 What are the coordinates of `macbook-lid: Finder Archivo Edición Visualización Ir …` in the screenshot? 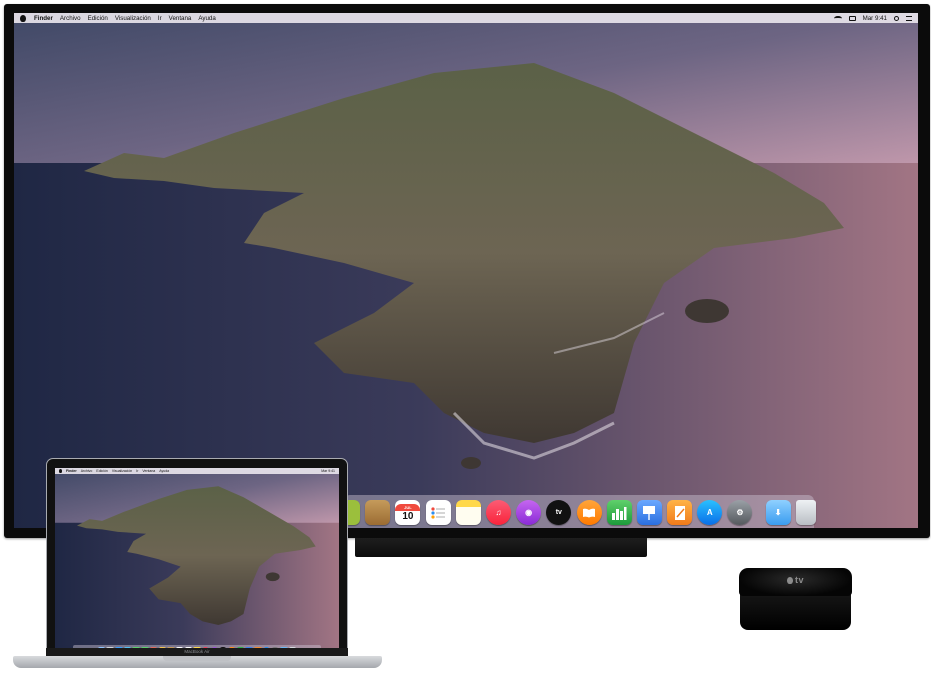 It's located at (197, 558).